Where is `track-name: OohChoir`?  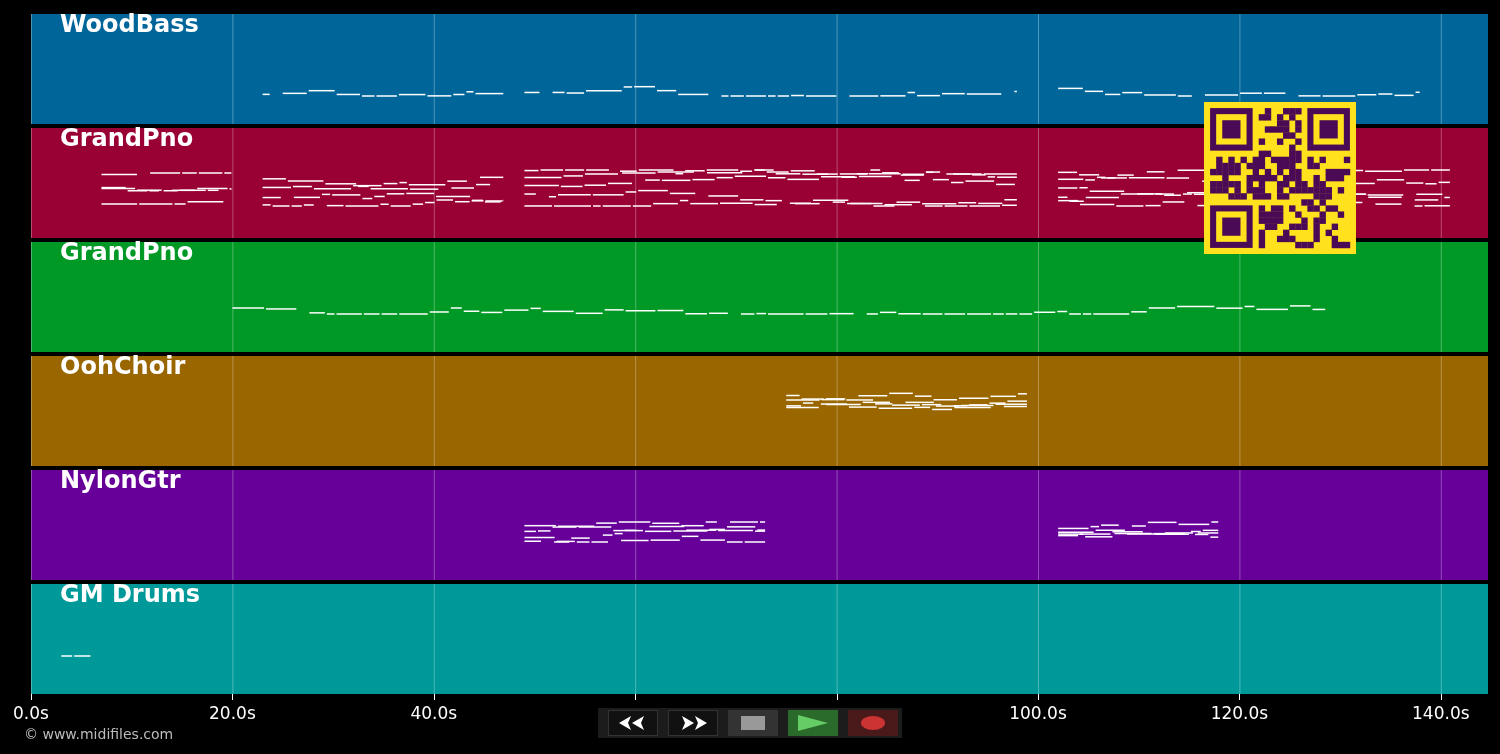 track-name: OohChoir is located at coordinates (123, 366).